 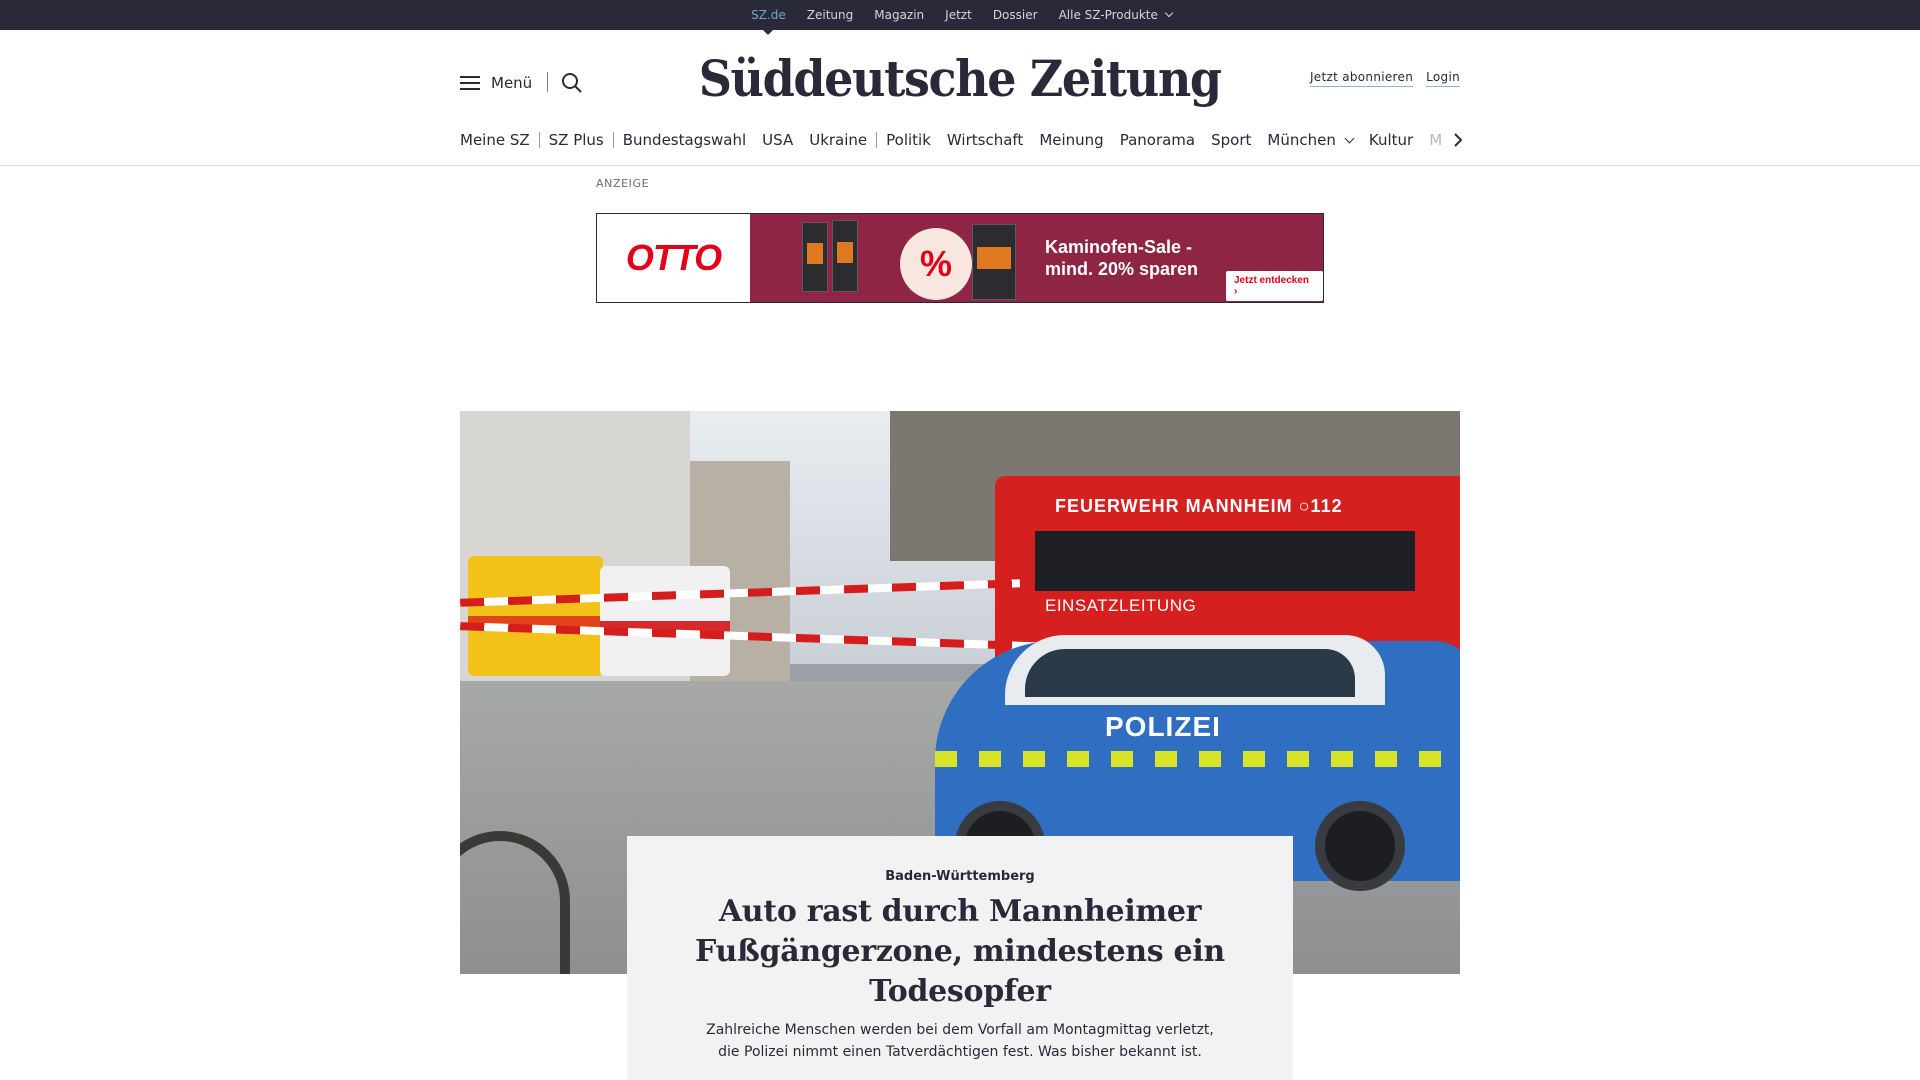 What do you see at coordinates (1326, 506) in the screenshot?
I see `fire-truck-number: 112` at bounding box center [1326, 506].